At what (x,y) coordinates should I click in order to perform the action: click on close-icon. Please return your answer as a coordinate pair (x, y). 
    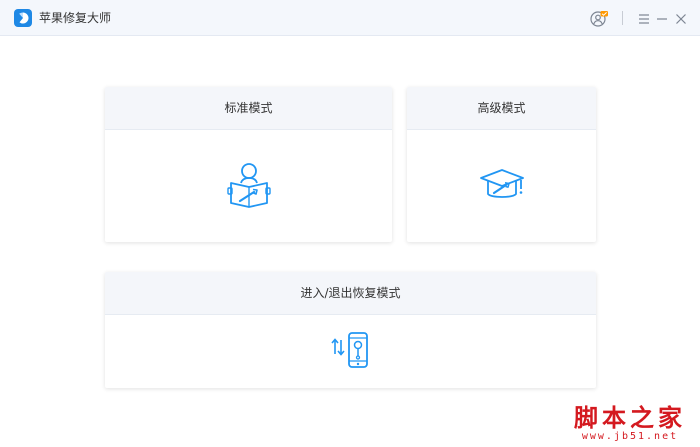
    Looking at the image, I should click on (681, 19).